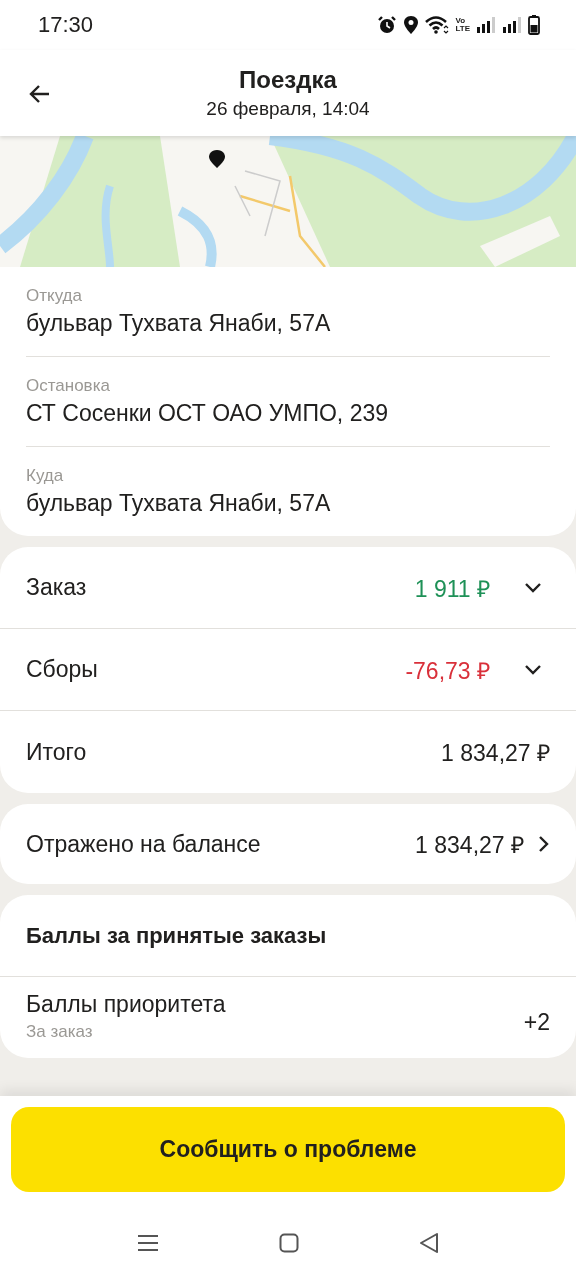 The height and width of the screenshot is (1280, 576). Describe the element at coordinates (495, 753) in the screenshot. I see `charge-amount: 1 834,27 ₽` at that location.